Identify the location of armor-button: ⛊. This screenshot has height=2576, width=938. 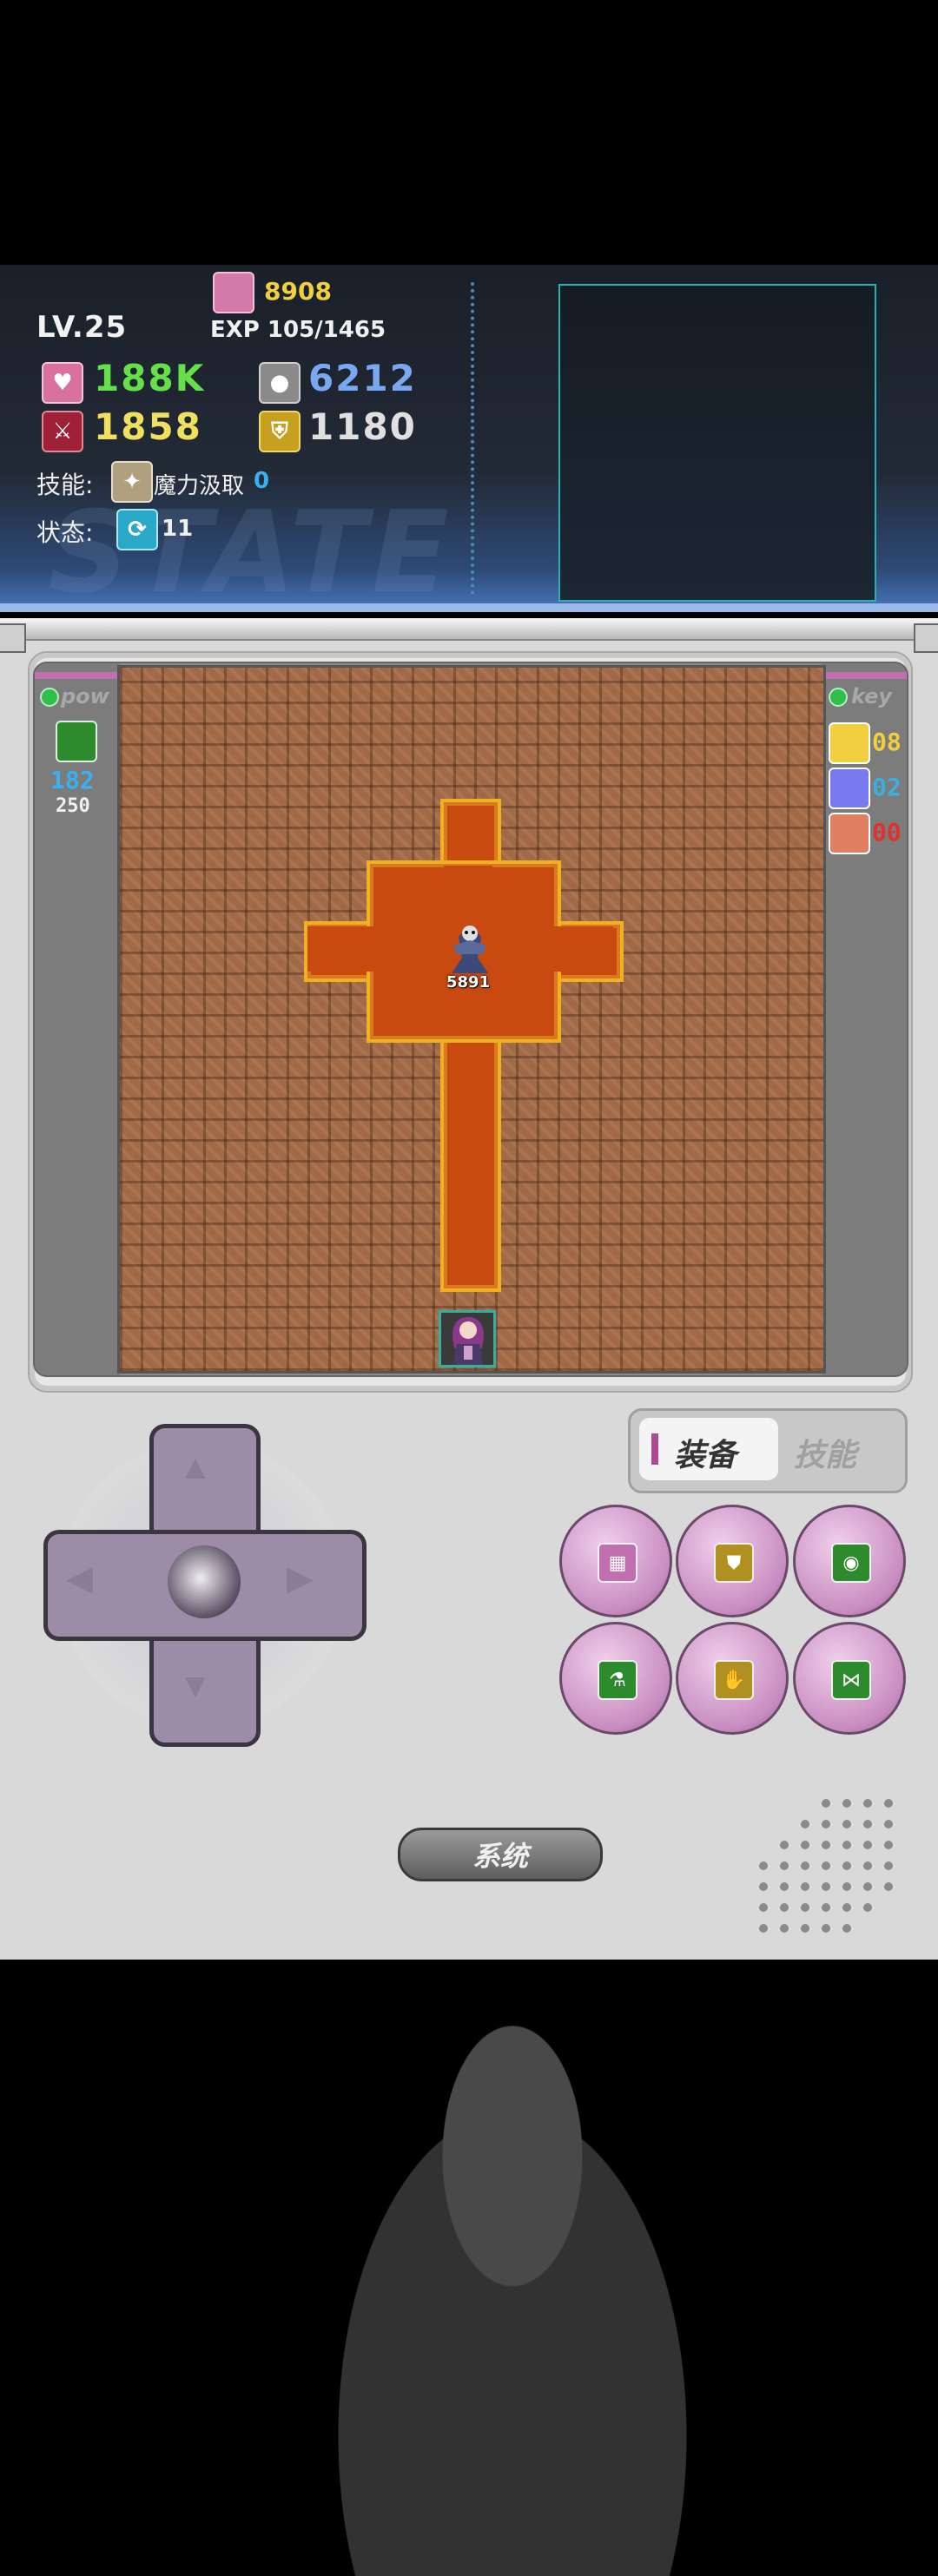
(732, 1561).